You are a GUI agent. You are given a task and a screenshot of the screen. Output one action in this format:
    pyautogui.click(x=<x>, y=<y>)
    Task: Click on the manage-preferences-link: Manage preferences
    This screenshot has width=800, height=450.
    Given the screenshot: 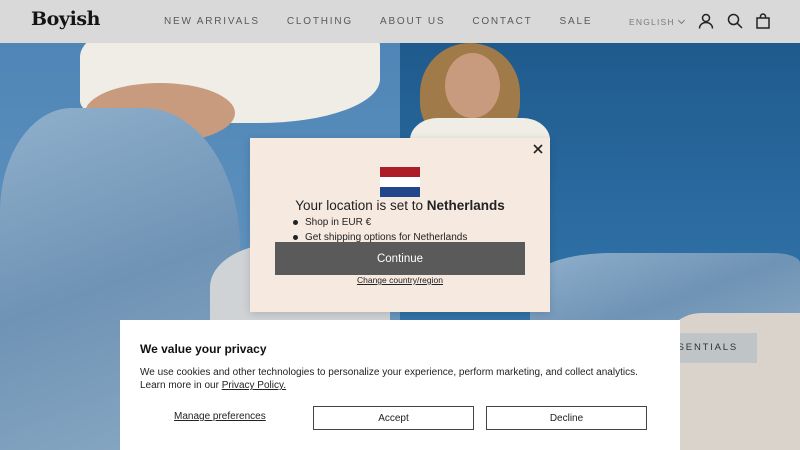 What is the action you would take?
    pyautogui.click(x=220, y=416)
    